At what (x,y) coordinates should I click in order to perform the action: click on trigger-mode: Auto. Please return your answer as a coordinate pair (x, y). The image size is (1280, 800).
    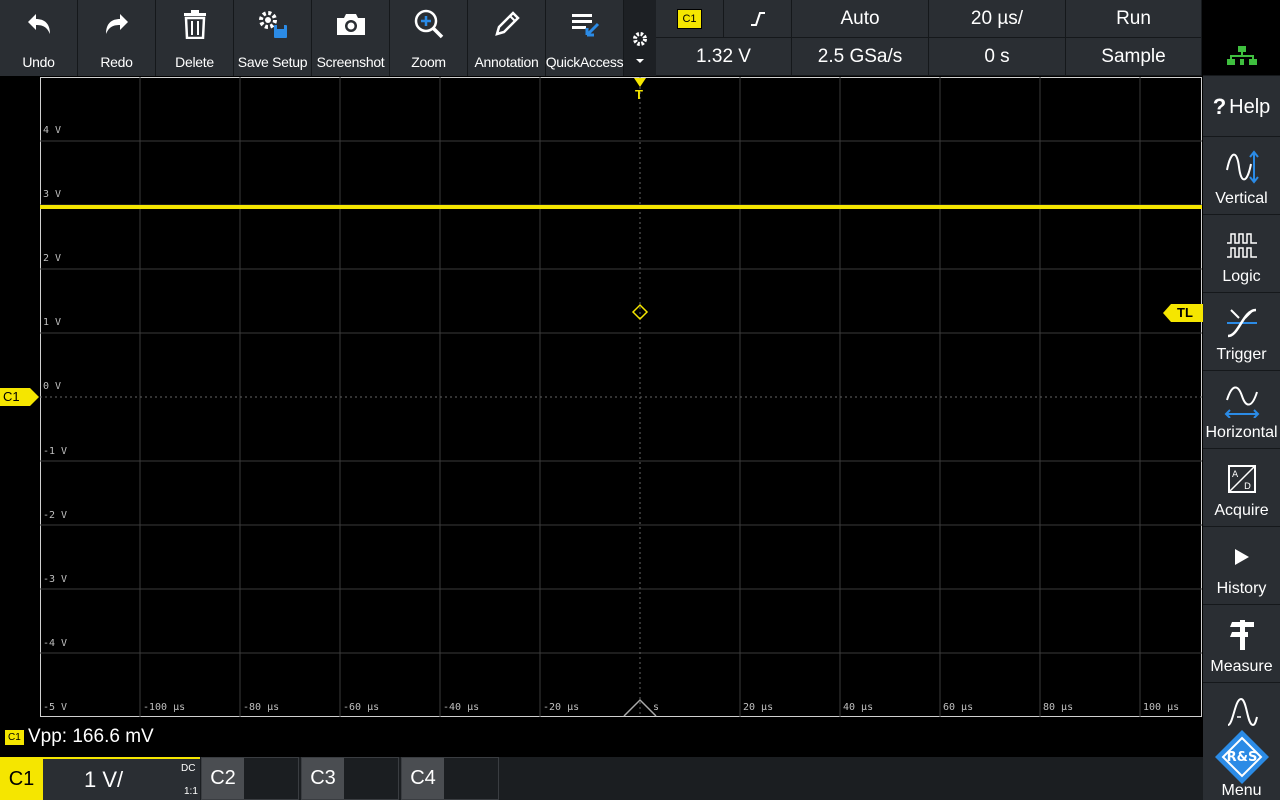
    Looking at the image, I should click on (860, 18).